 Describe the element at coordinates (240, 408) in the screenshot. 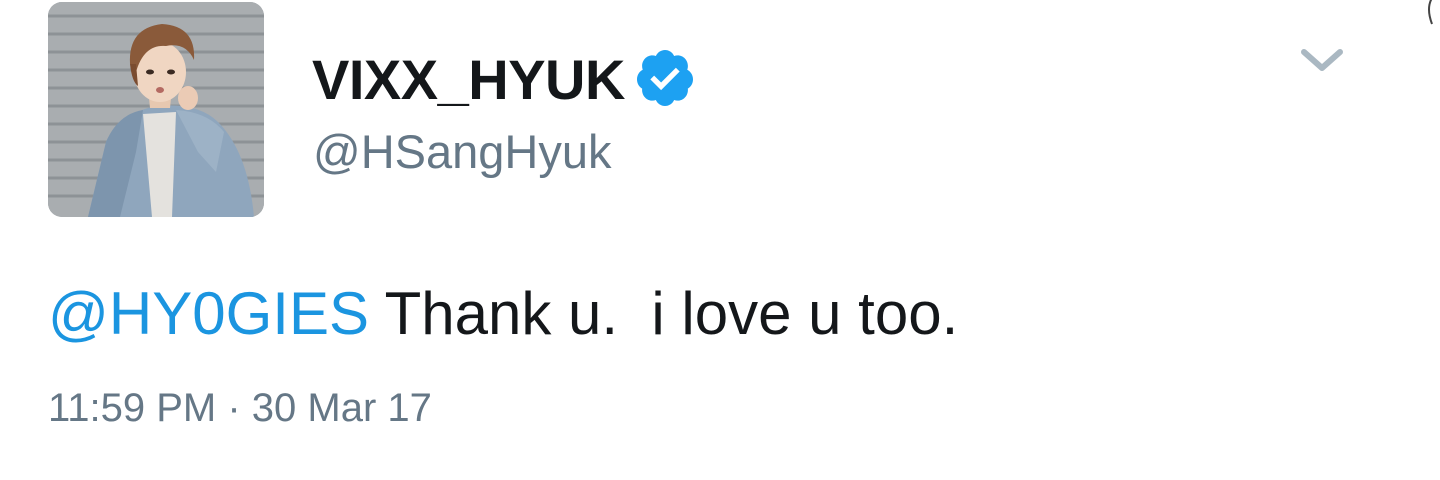

I see `timestamp: 11:59 PM · 30 Mar 17` at that location.